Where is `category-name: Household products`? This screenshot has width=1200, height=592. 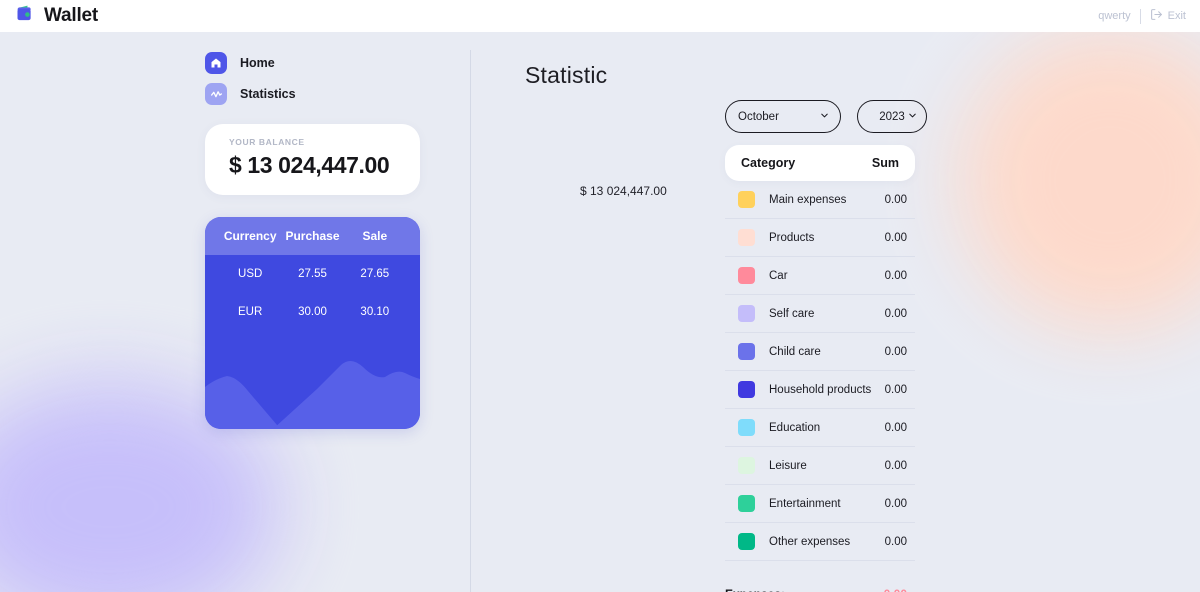 category-name: Household products is located at coordinates (820, 389).